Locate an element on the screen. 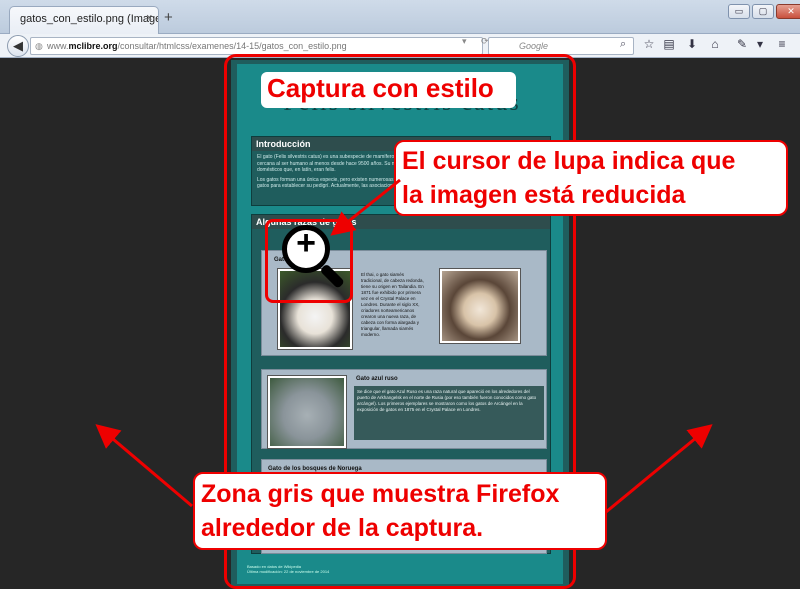 The height and width of the screenshot is (589, 800). zoom-in-cursor-icon: + is located at coordinates (306, 248).